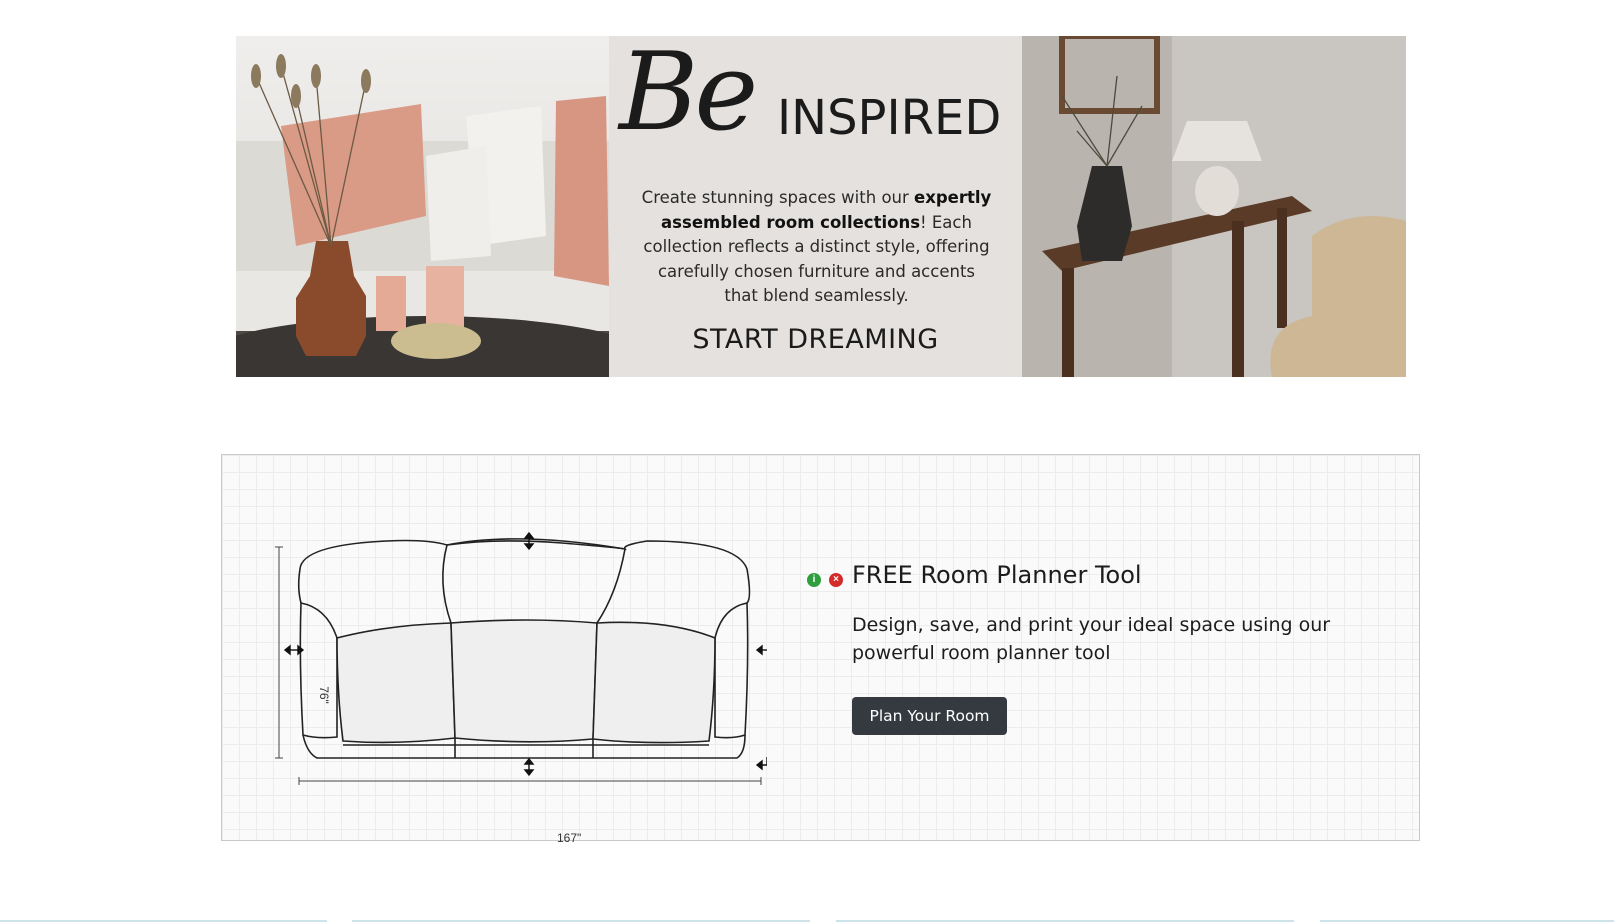 The image size is (1614, 922). I want to click on width-dimension-label: 167", so click(569, 838).